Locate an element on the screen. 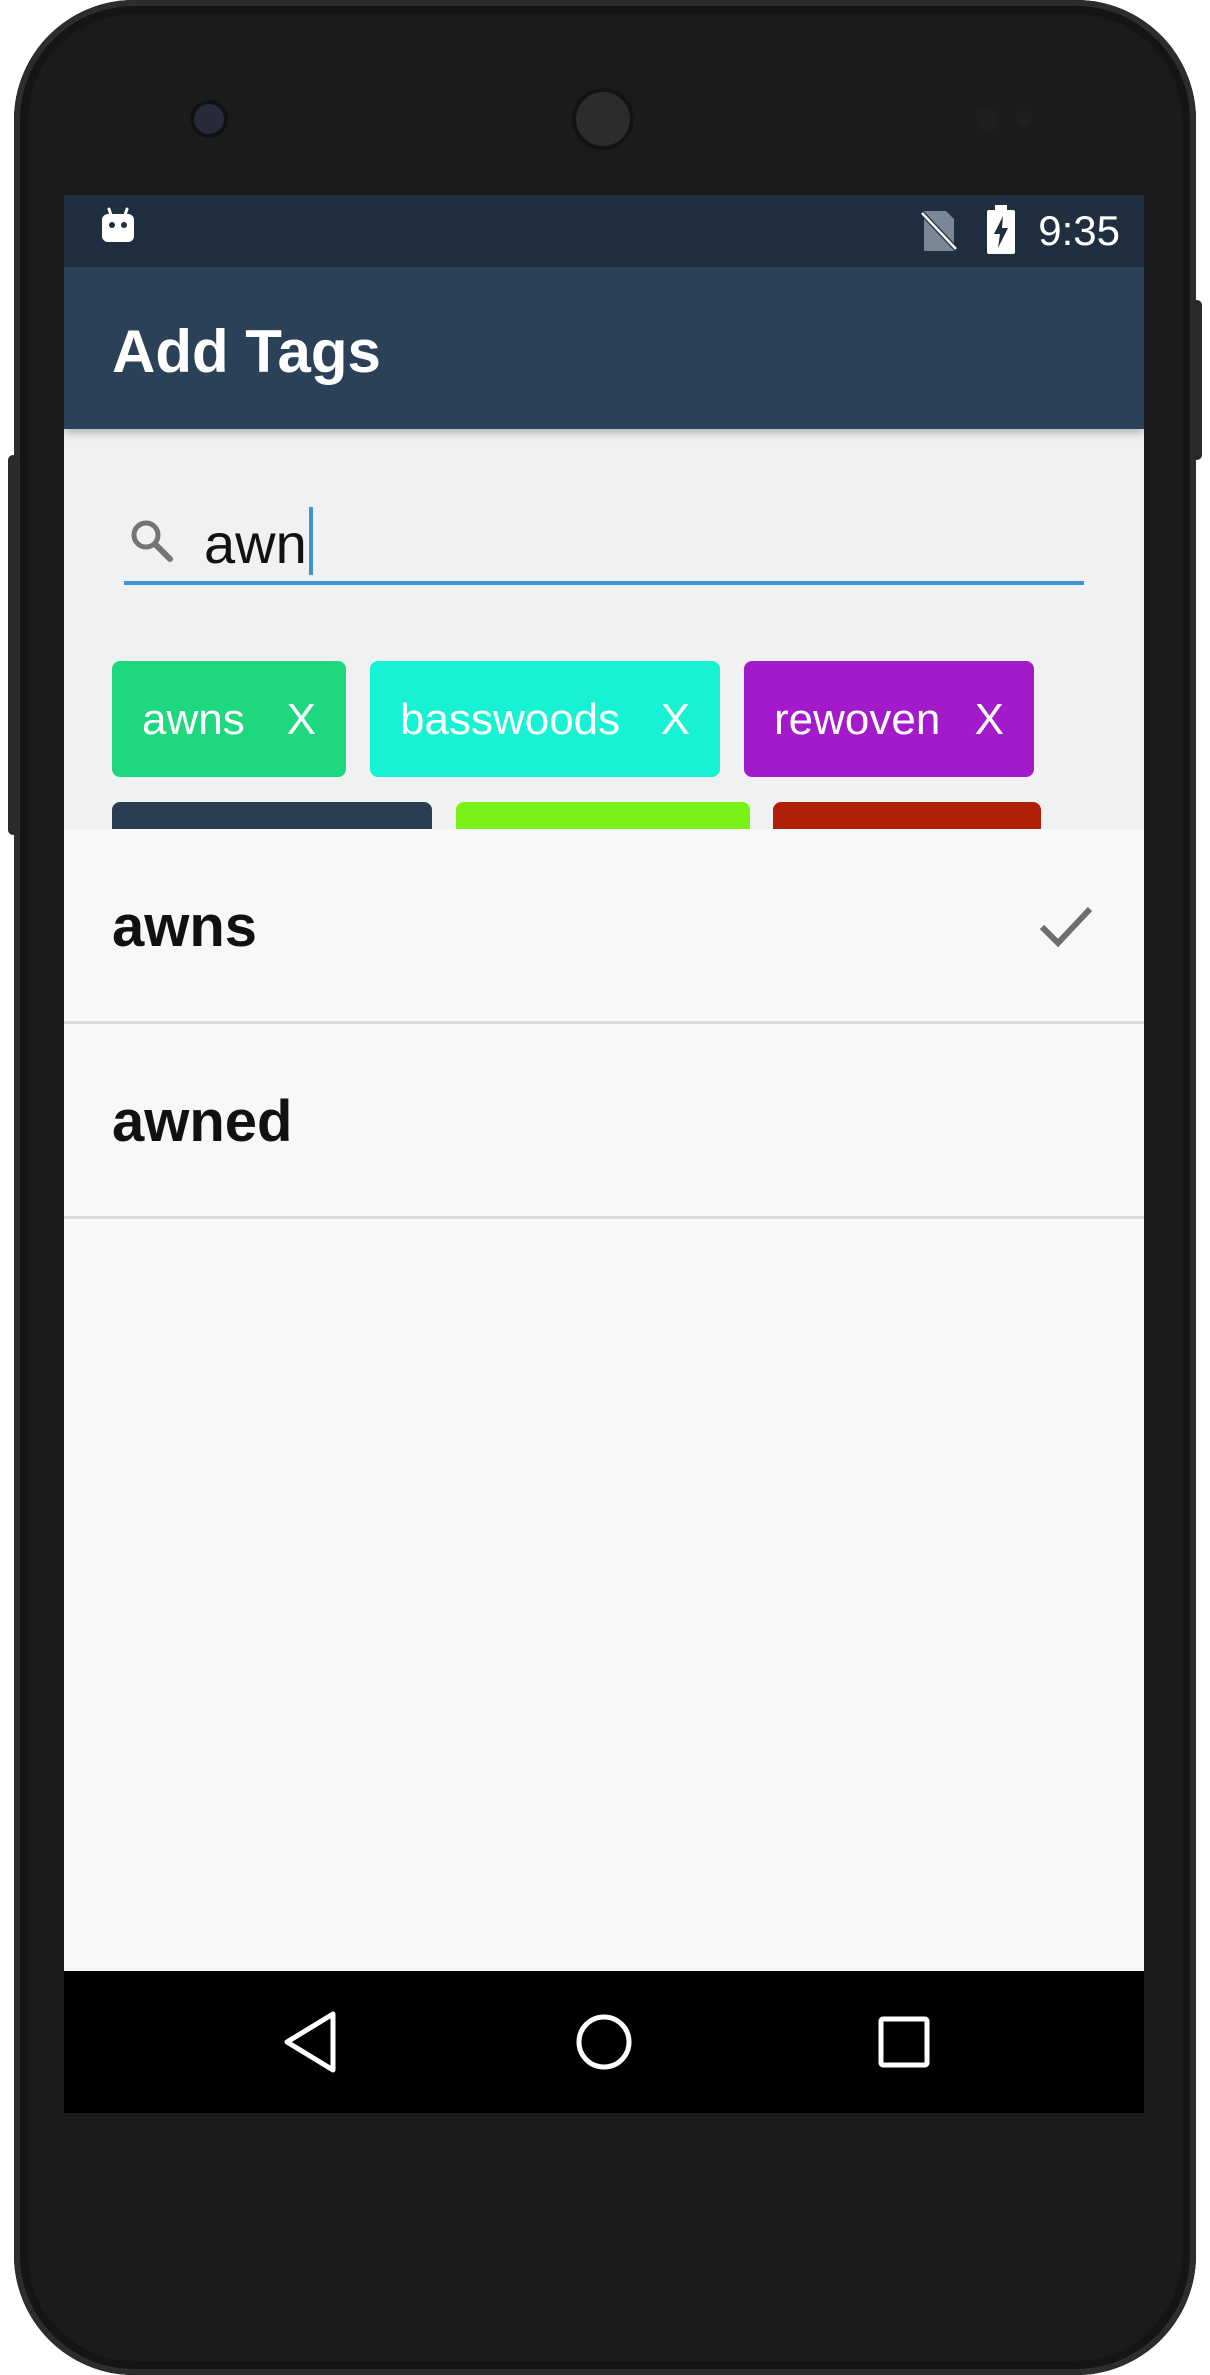 Image resolution: width=1210 pixels, height=2375 pixels. search-icon is located at coordinates (152, 541).